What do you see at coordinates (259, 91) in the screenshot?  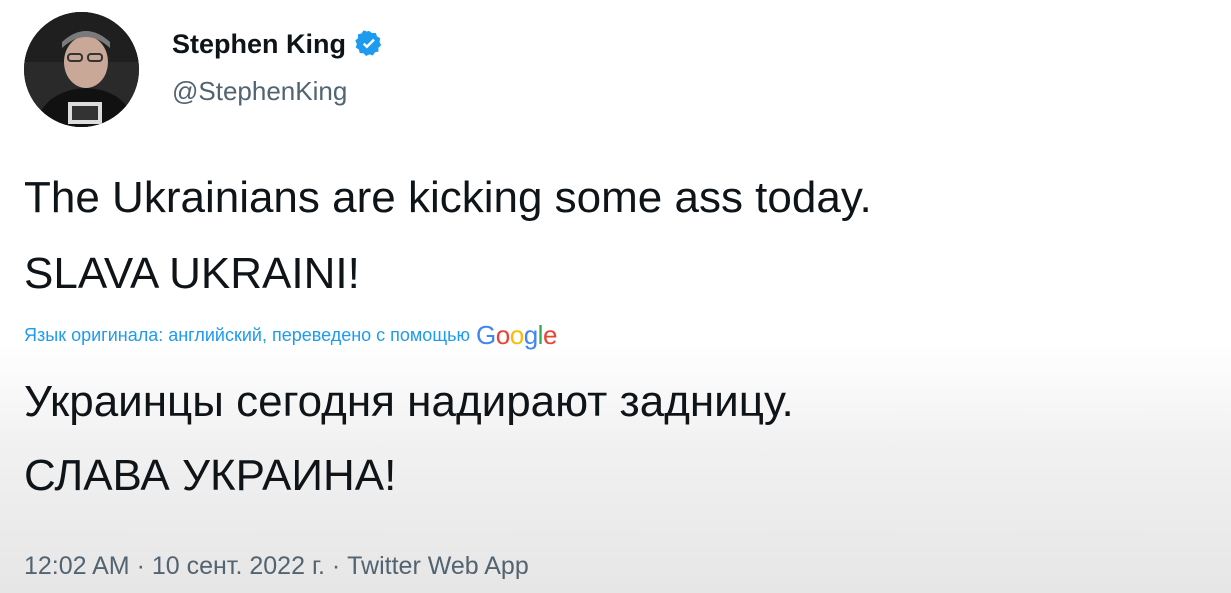 I see `author-handle: @StephenKing` at bounding box center [259, 91].